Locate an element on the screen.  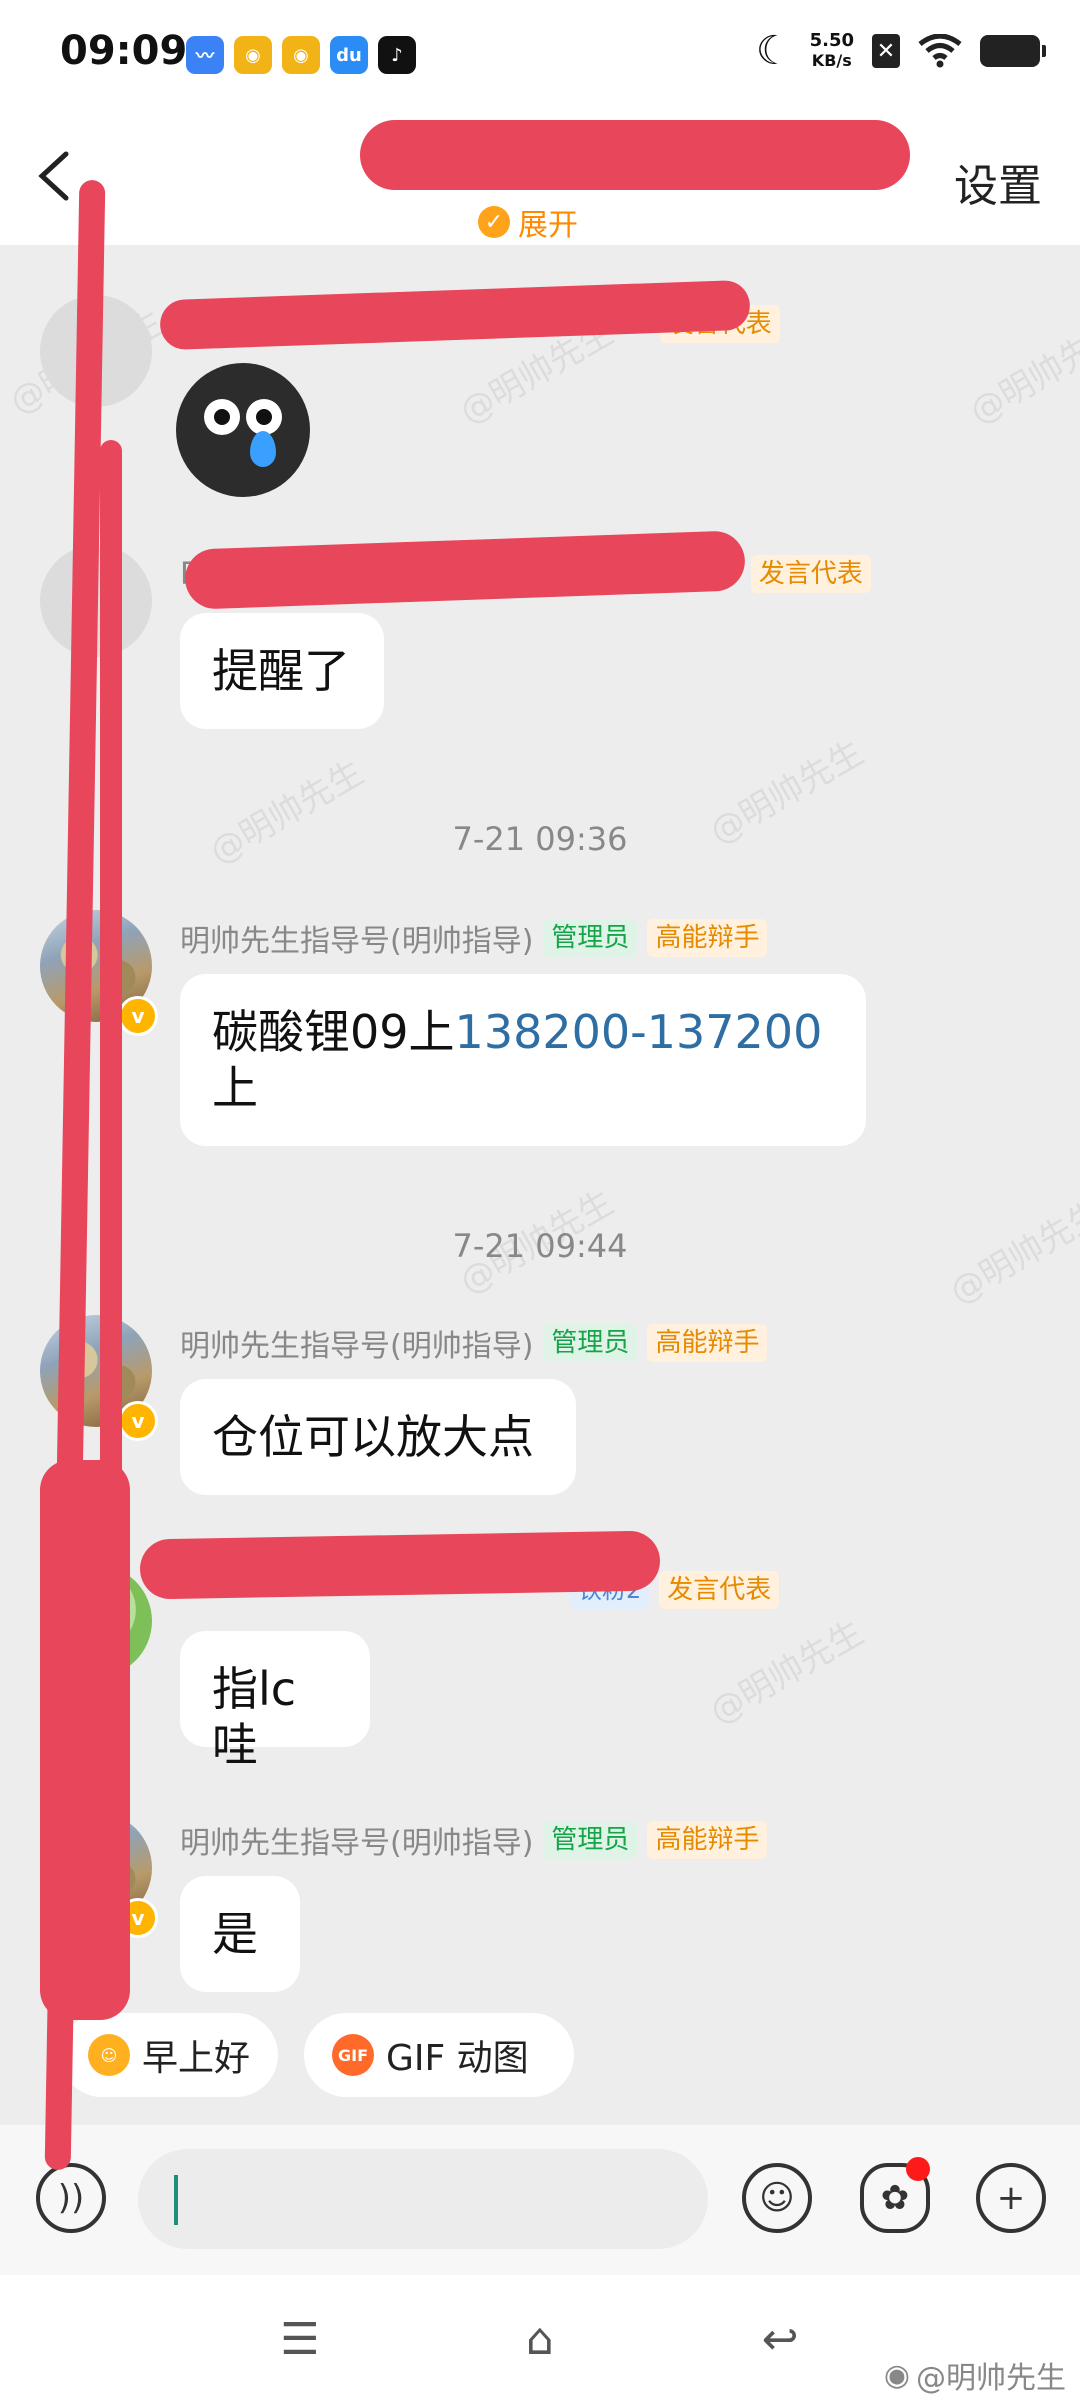
baidu-netdisk-icon: du is located at coordinates (349, 55).